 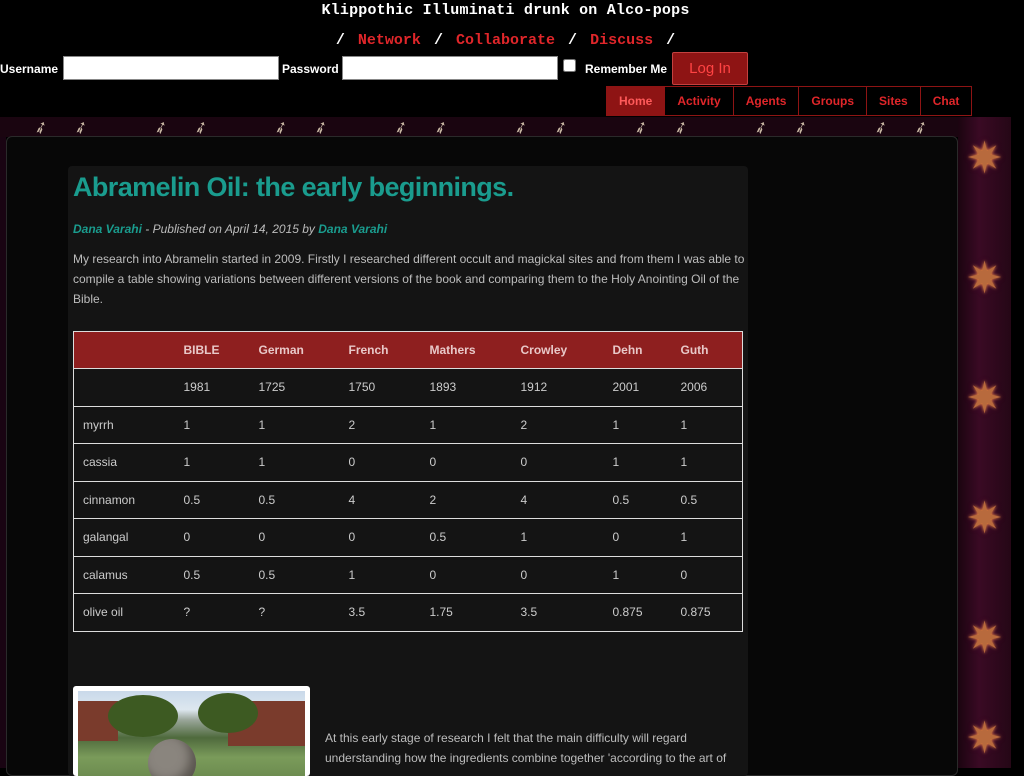 What do you see at coordinates (626, 69) in the screenshot?
I see `remember-me-label: Remember Me` at bounding box center [626, 69].